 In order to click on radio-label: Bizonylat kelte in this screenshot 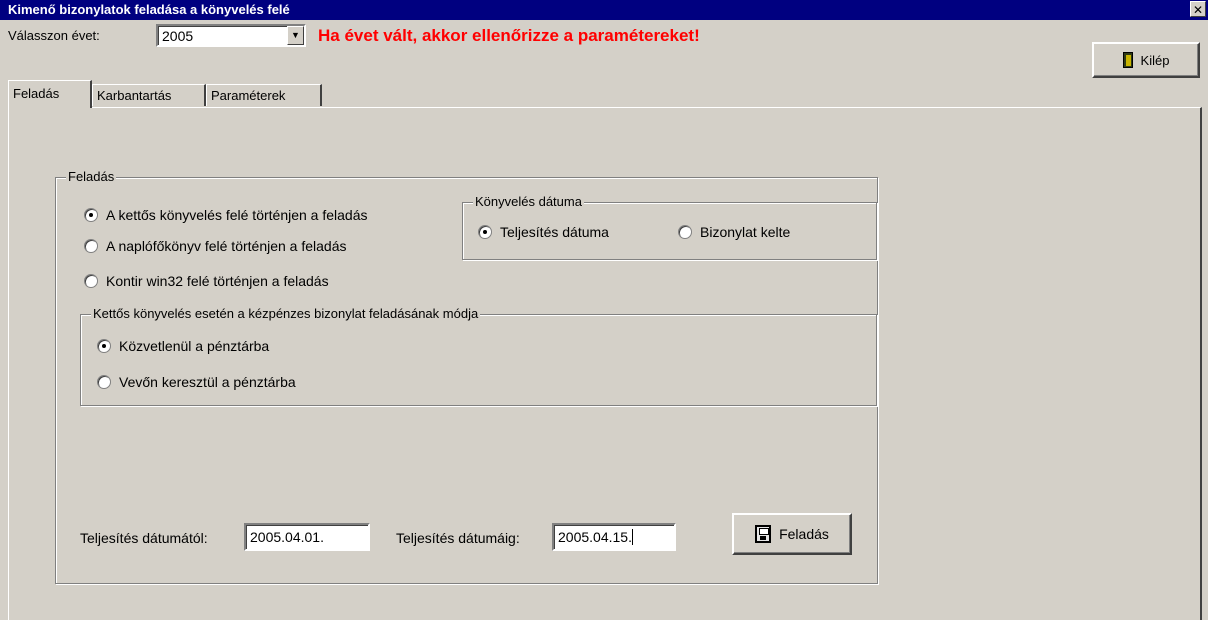, I will do `click(745, 232)`.